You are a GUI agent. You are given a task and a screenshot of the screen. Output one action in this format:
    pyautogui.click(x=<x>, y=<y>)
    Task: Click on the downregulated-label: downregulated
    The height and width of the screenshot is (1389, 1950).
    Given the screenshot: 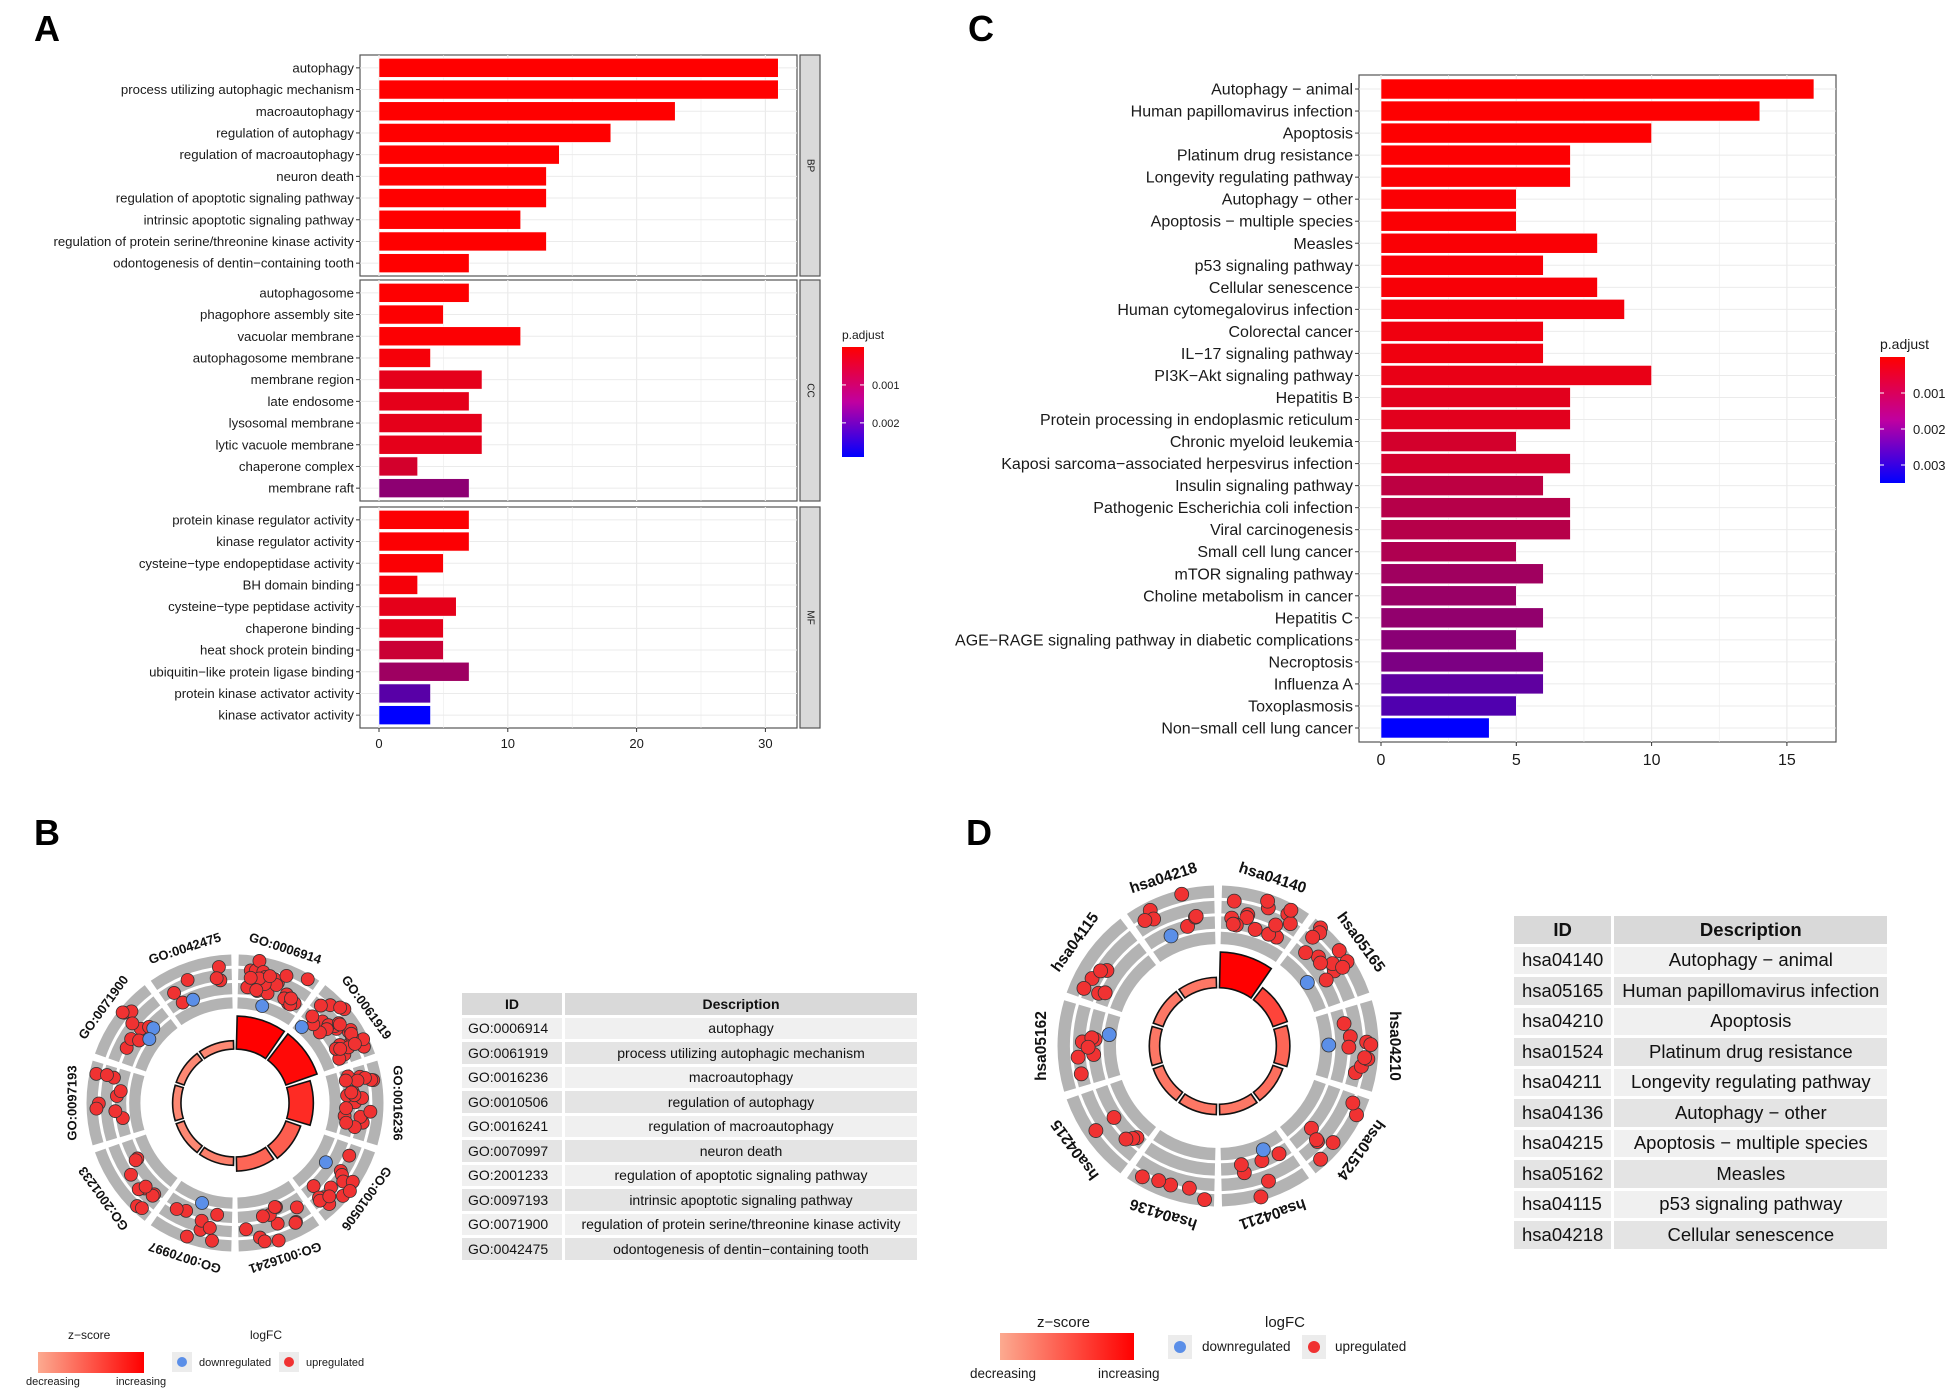 What is the action you would take?
    pyautogui.click(x=235, y=1363)
    